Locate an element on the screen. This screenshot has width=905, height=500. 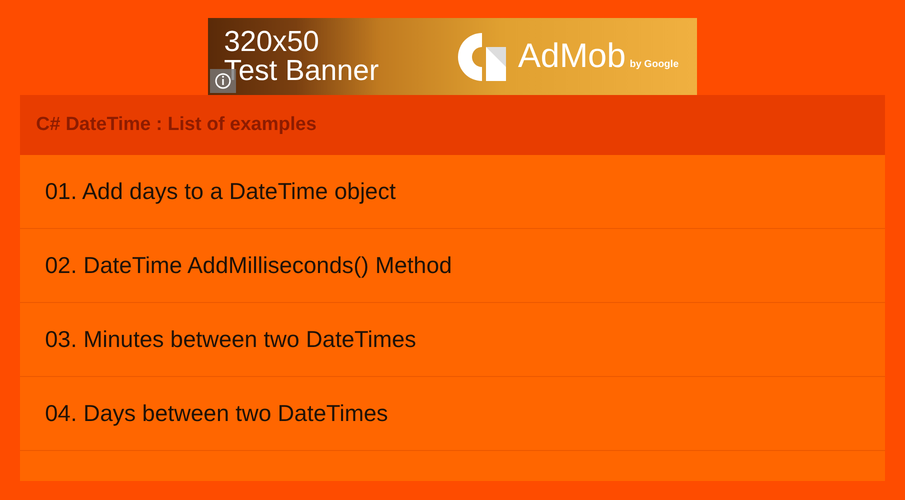
list-item: 04. Days between two DateTimes is located at coordinates (452, 414).